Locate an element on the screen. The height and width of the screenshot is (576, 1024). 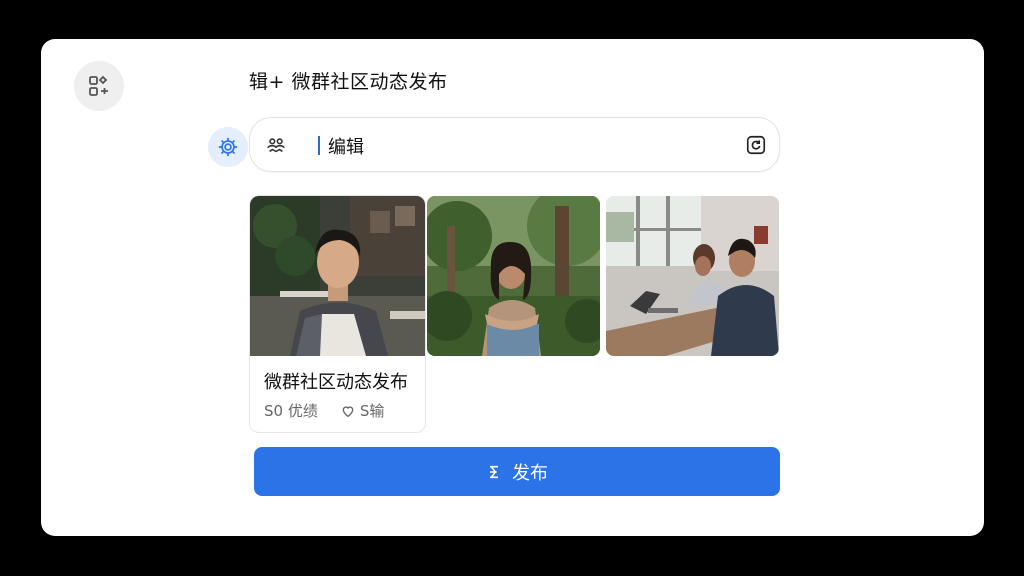
refresh-icon is located at coordinates (756, 145).